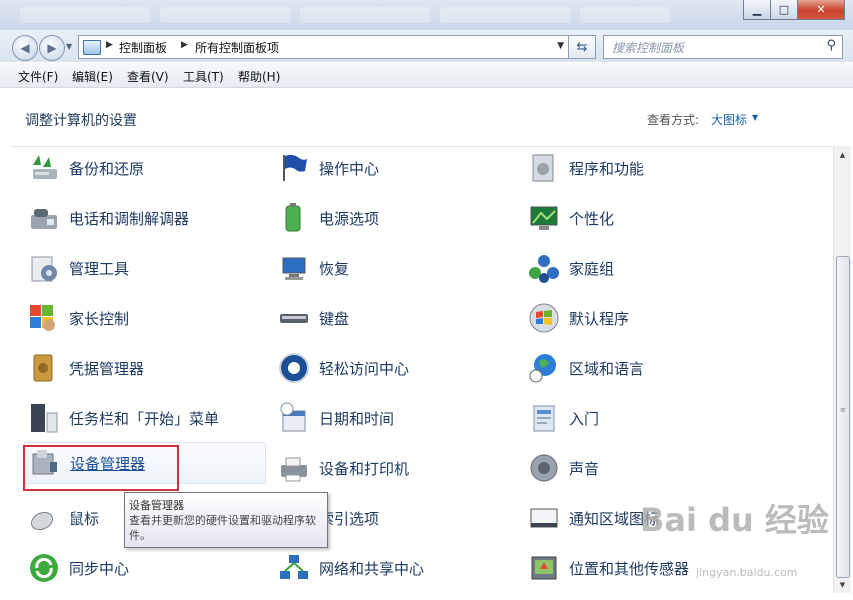 The width and height of the screenshot is (853, 600). Describe the element at coordinates (294, 368) in the screenshot. I see `ease-of-access-icon` at that location.